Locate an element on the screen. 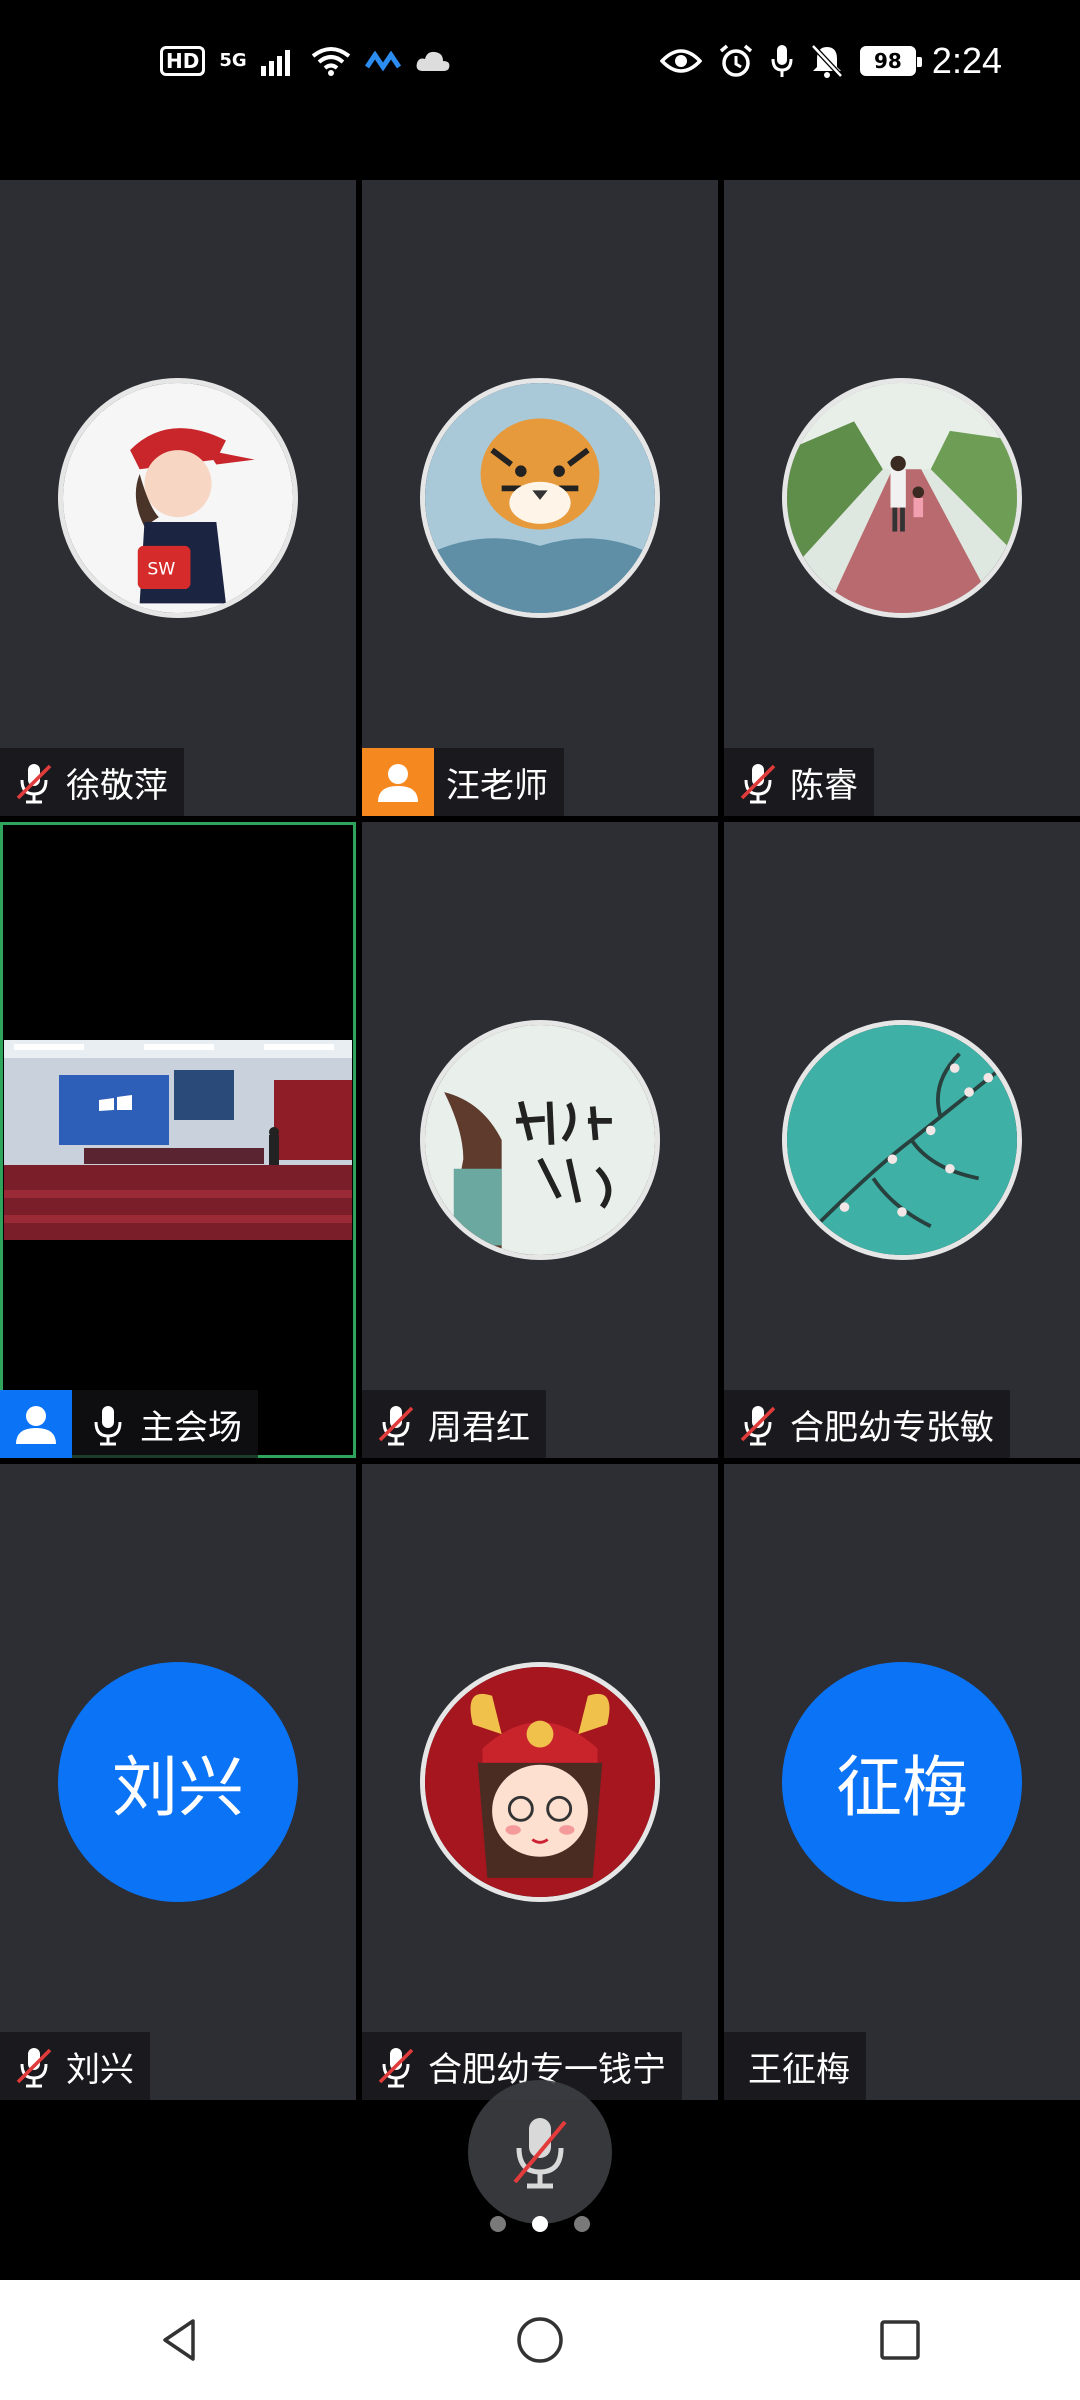  participant-label: 刘兴 is located at coordinates (75, 2066).